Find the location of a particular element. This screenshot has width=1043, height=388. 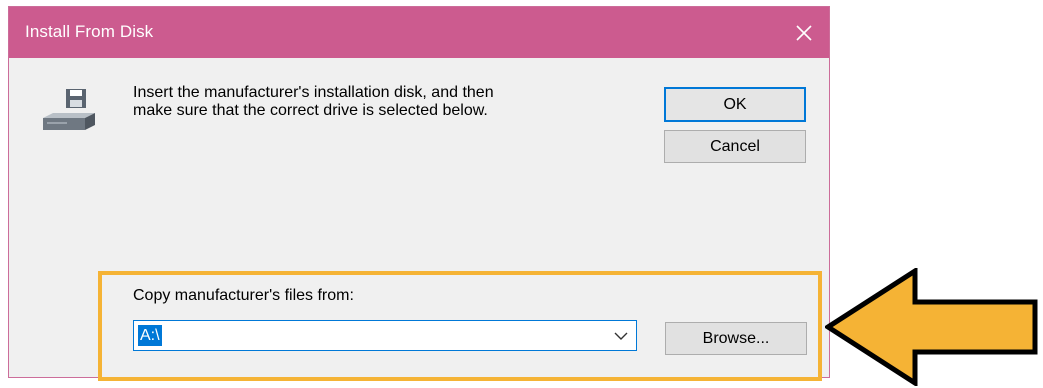

chevron-down-icon is located at coordinates (621, 336).